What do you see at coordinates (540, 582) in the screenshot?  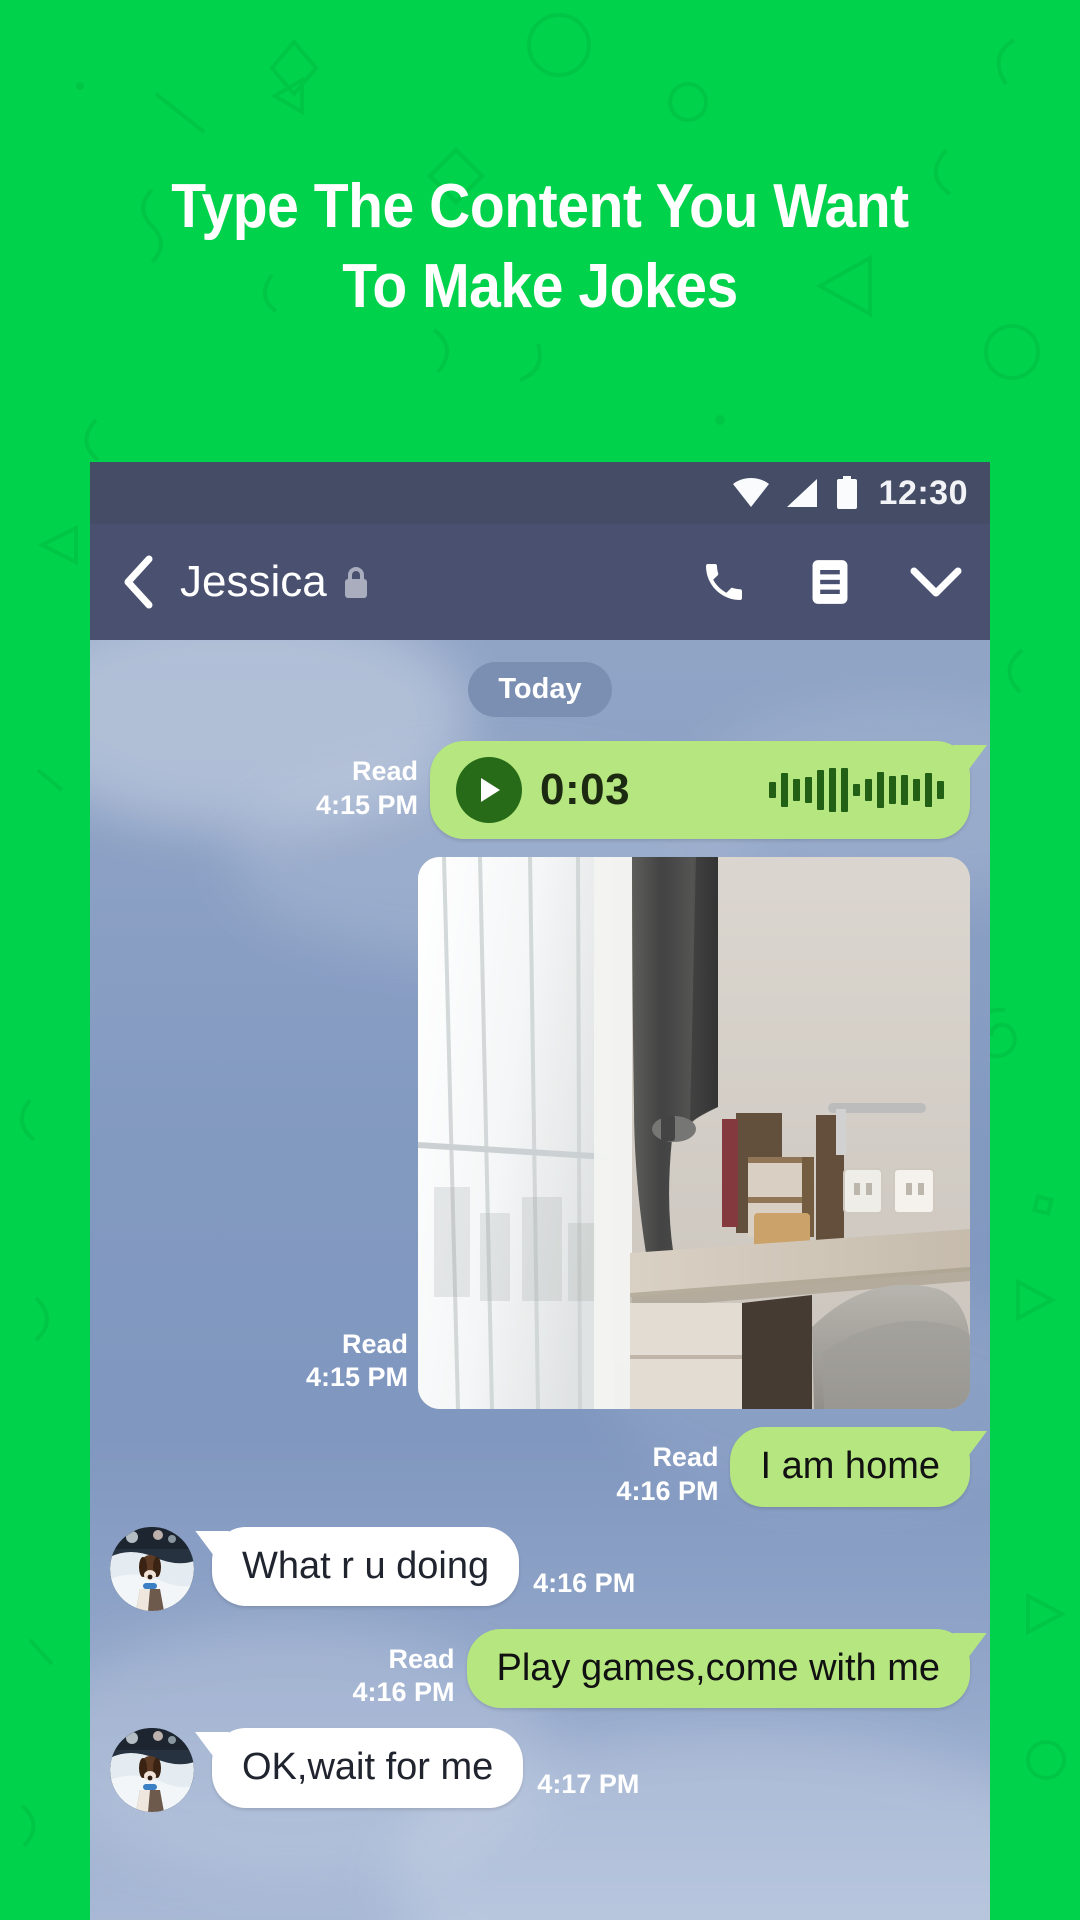 I see `app-bar: Jessica` at bounding box center [540, 582].